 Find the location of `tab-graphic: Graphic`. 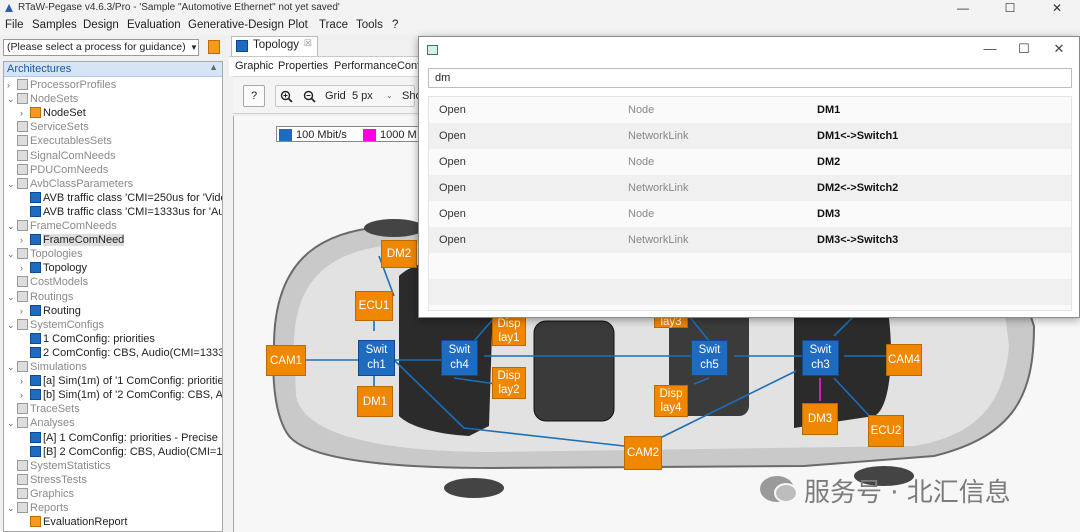

tab-graphic: Graphic is located at coordinates (254, 66).